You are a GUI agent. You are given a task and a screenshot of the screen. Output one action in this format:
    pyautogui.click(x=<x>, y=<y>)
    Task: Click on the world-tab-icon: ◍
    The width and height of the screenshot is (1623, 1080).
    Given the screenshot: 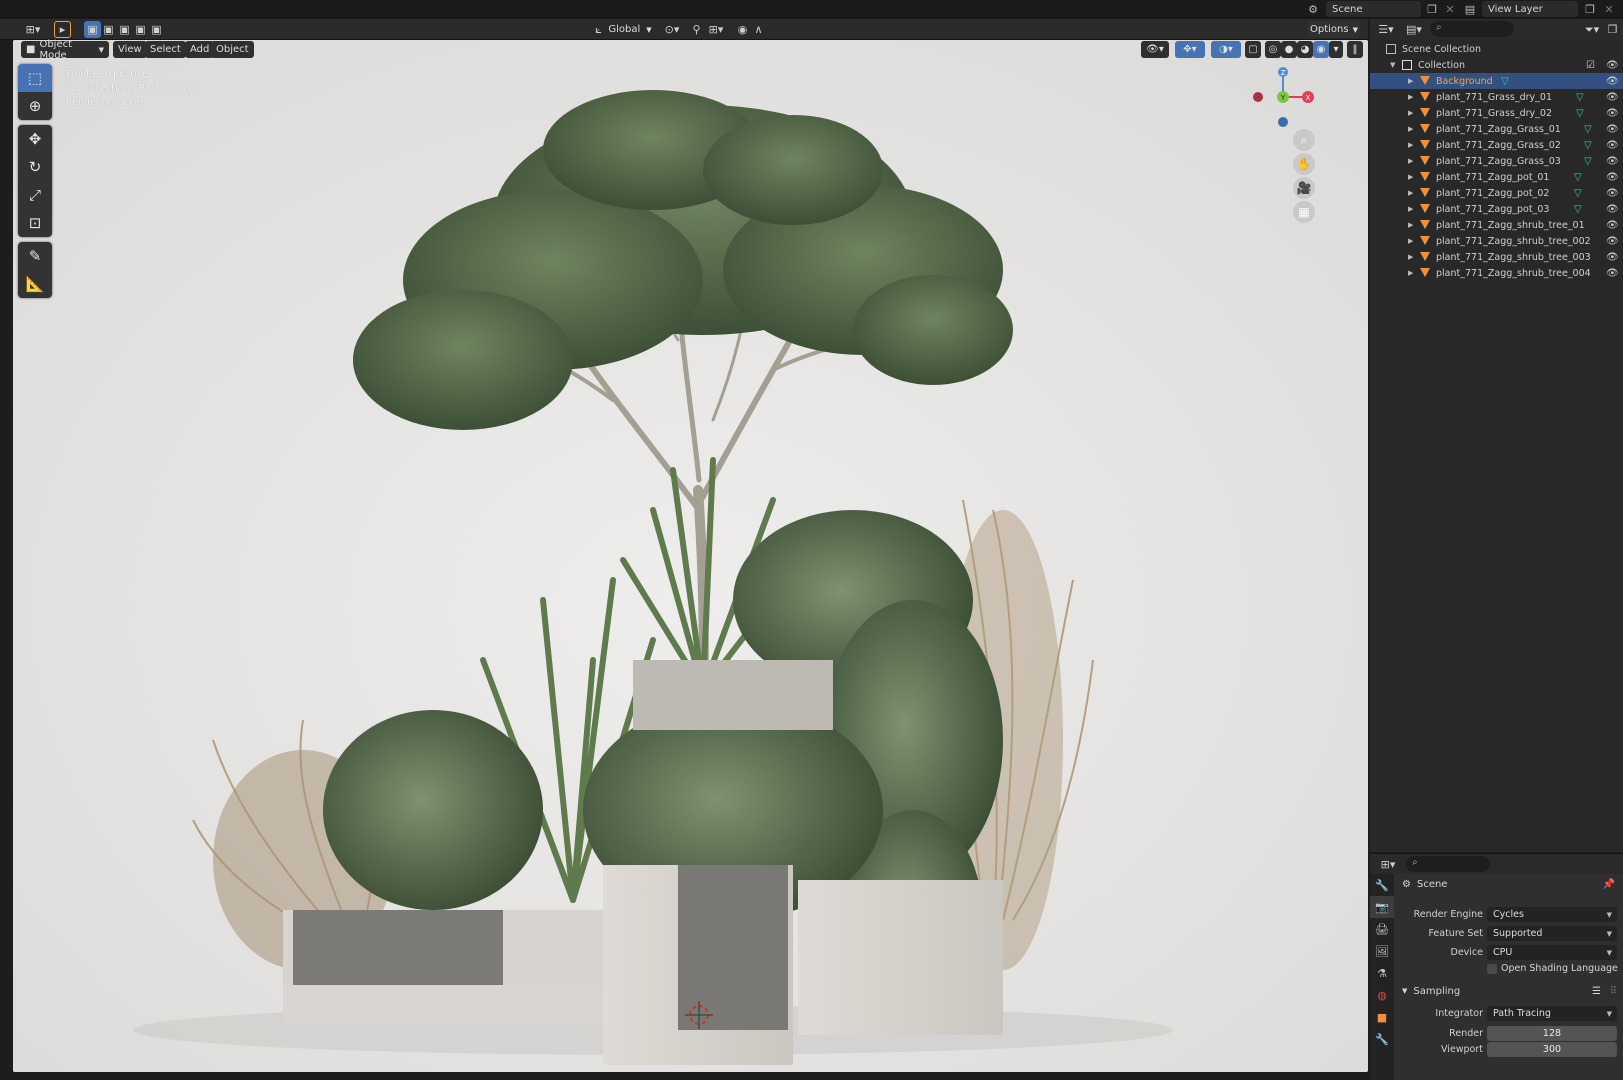 What is the action you would take?
    pyautogui.click(x=1382, y=995)
    